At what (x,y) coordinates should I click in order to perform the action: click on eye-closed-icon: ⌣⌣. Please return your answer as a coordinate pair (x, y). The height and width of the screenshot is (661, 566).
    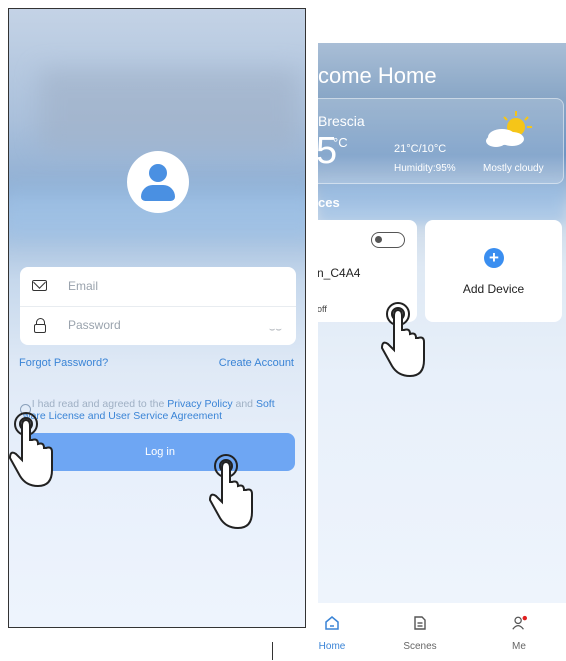
    Looking at the image, I should click on (275, 329).